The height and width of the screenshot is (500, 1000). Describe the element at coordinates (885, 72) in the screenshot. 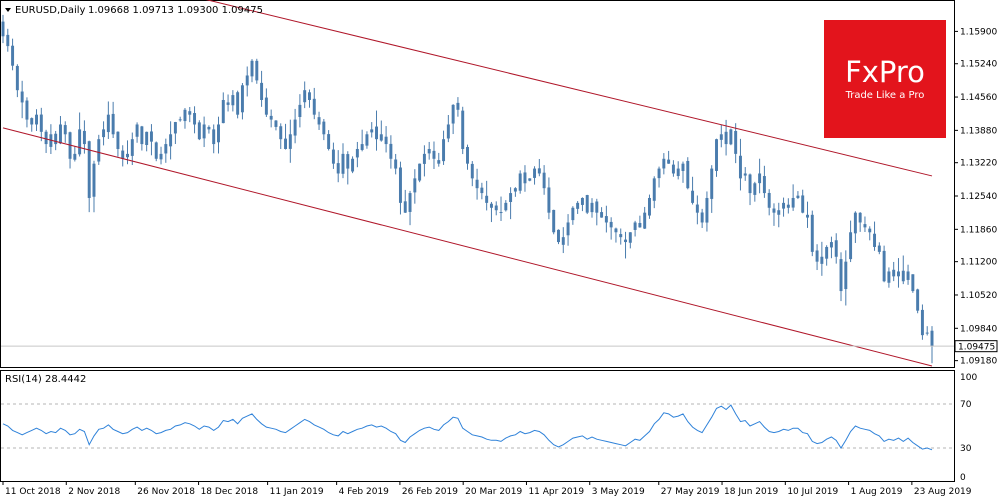

I see `logo-brand: FxPro` at that location.